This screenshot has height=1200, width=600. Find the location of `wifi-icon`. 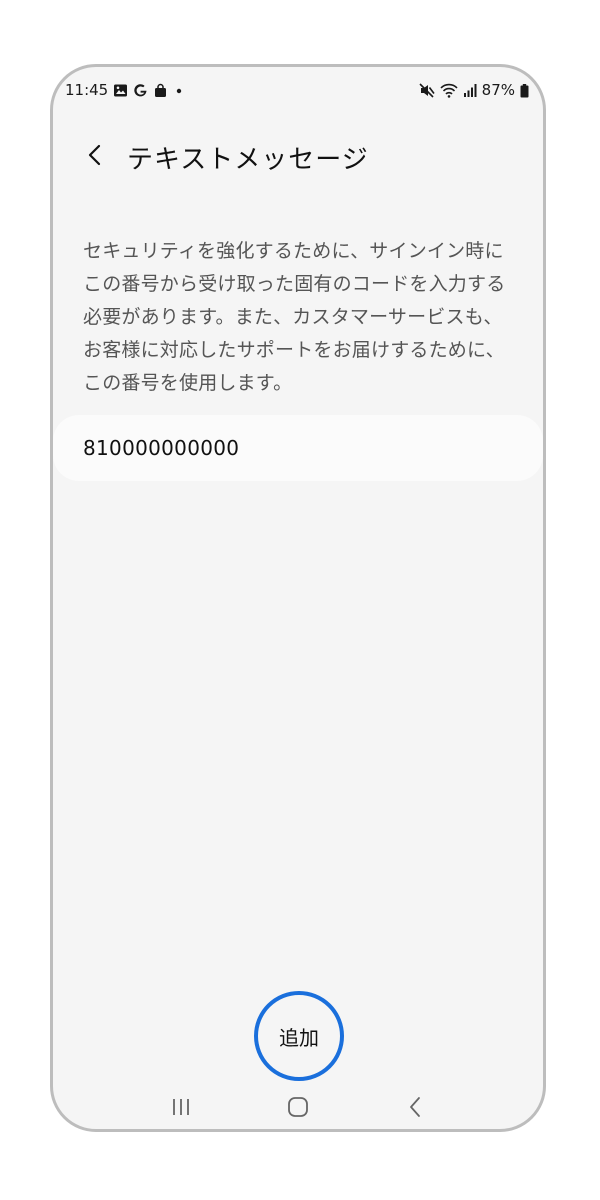

wifi-icon is located at coordinates (449, 90).